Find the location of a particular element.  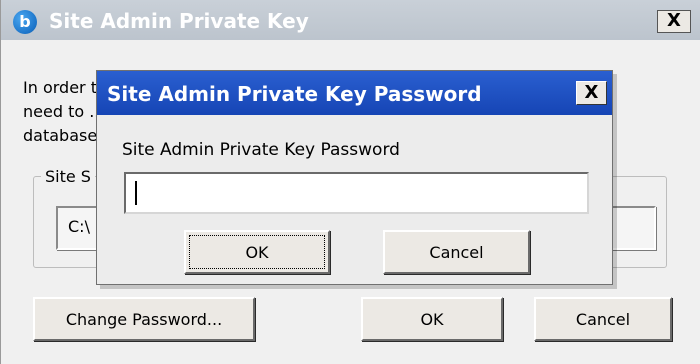

password-input is located at coordinates (356, 193).